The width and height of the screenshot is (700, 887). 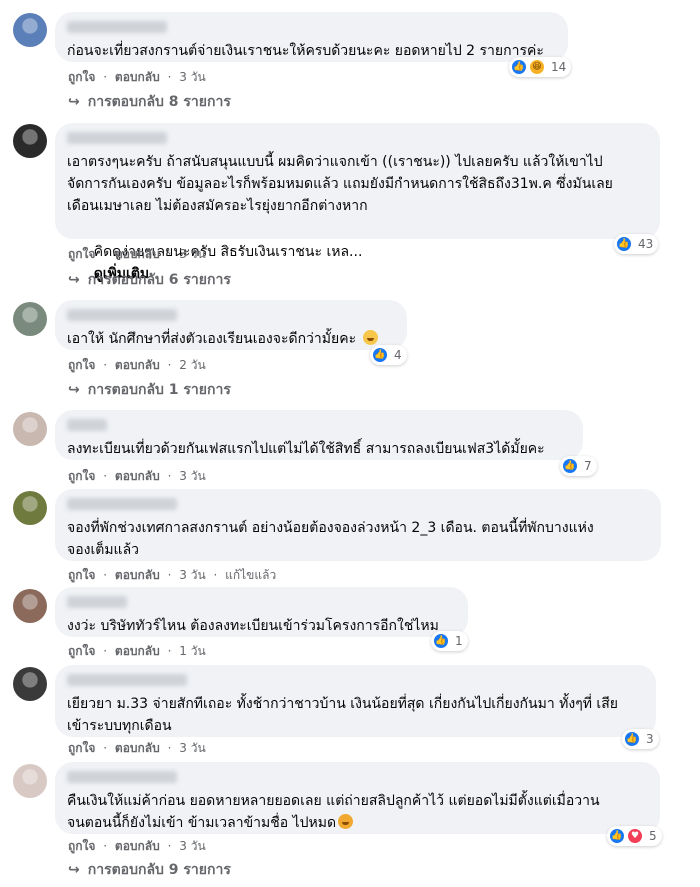 I want to click on reaction-summary: 👍 😆 14, so click(x=540, y=67).